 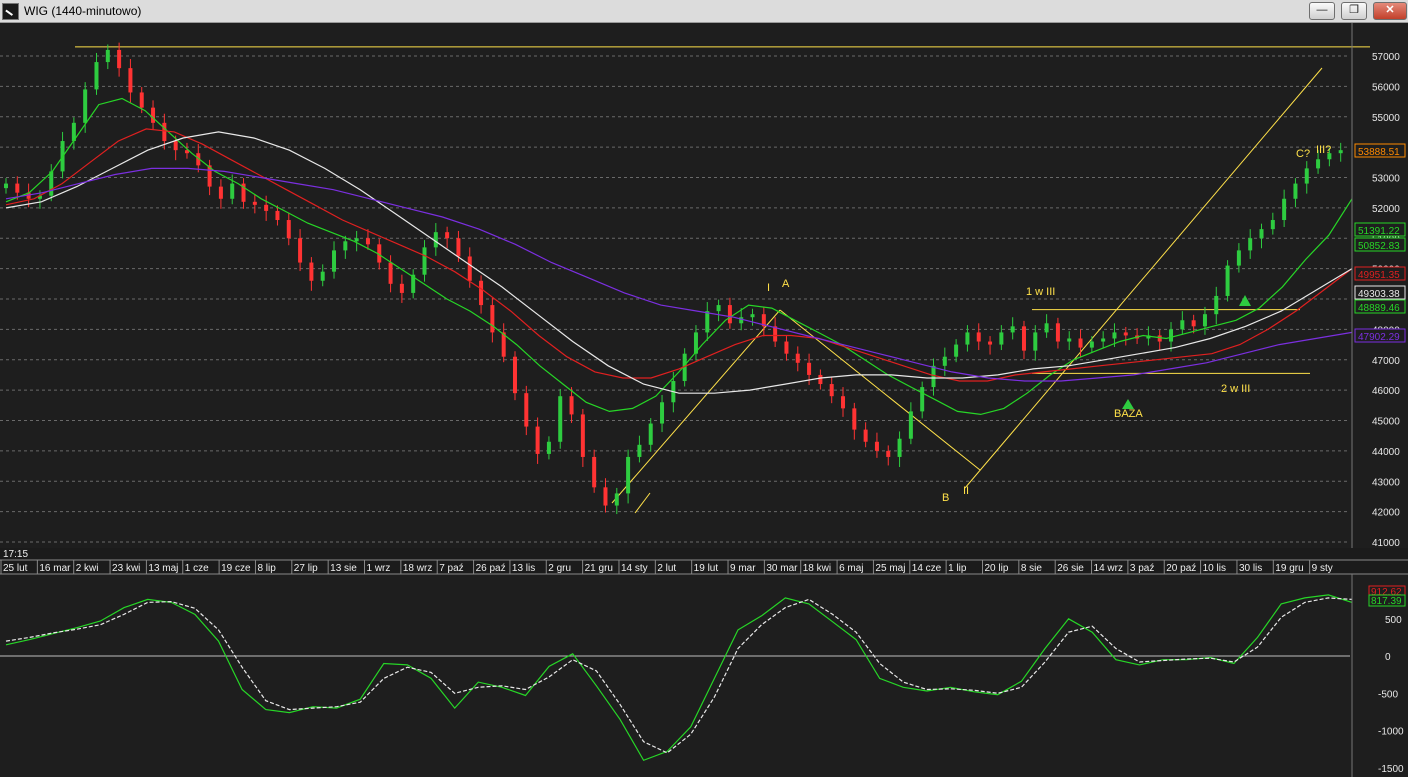 I want to click on price-value-tag: 53888.51, so click(x=1379, y=152).